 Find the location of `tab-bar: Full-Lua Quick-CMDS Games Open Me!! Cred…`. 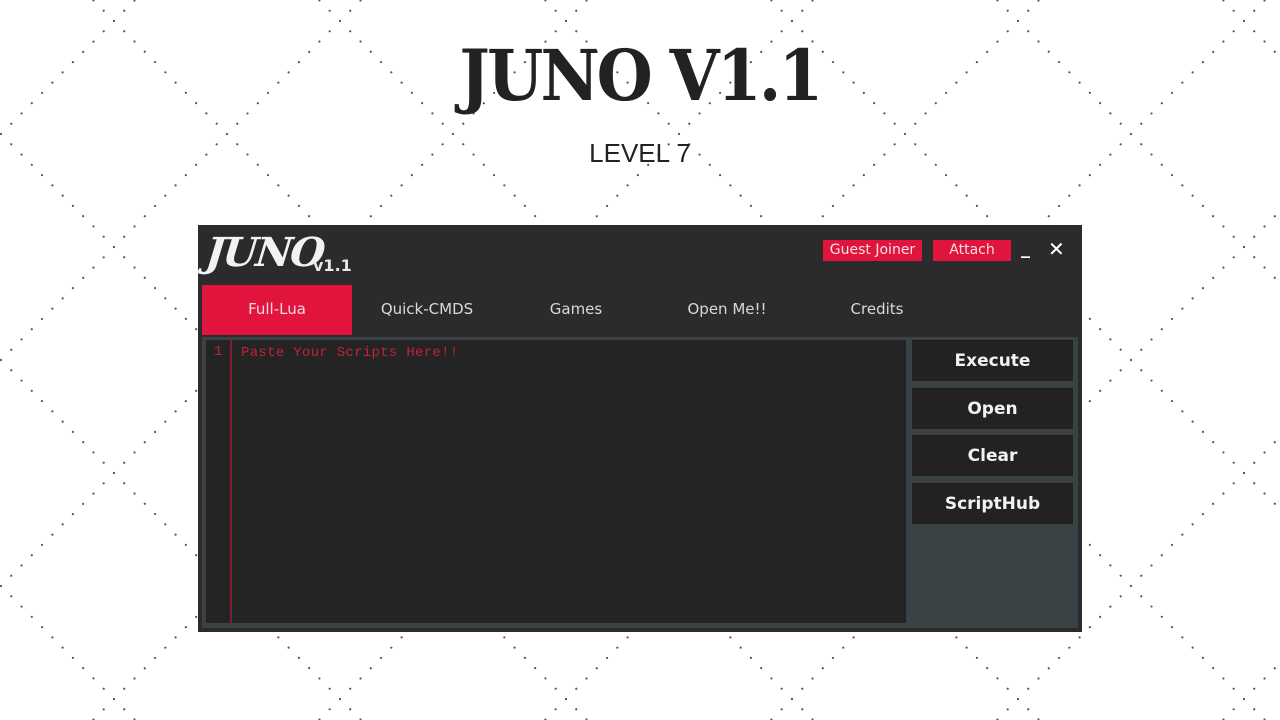

tab-bar: Full-Lua Quick-CMDS Games Open Me!! Cred… is located at coordinates (640, 310).